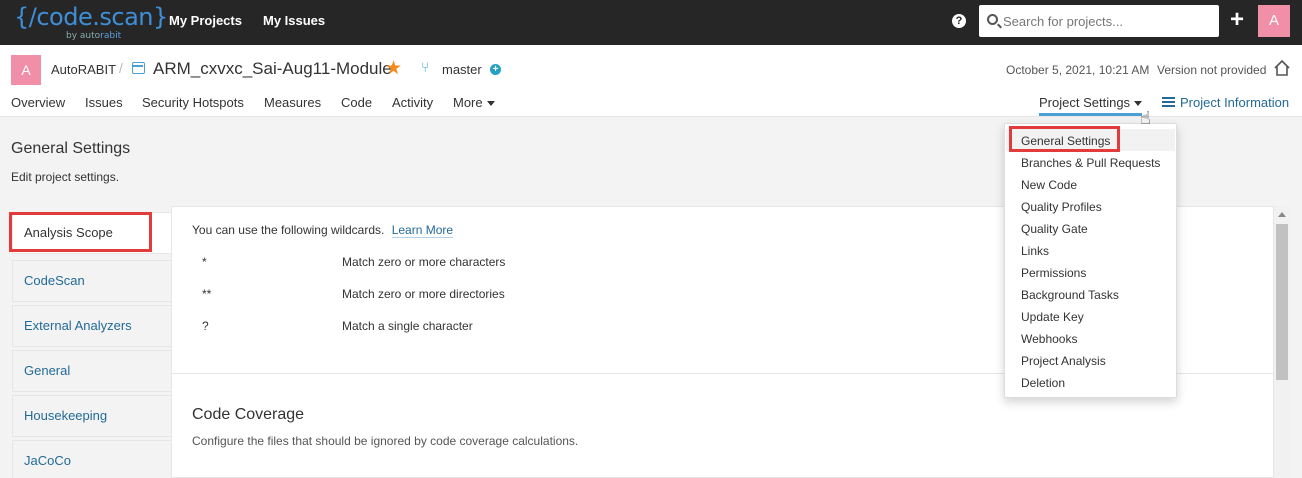  I want to click on user-avatar: A, so click(1274, 21).